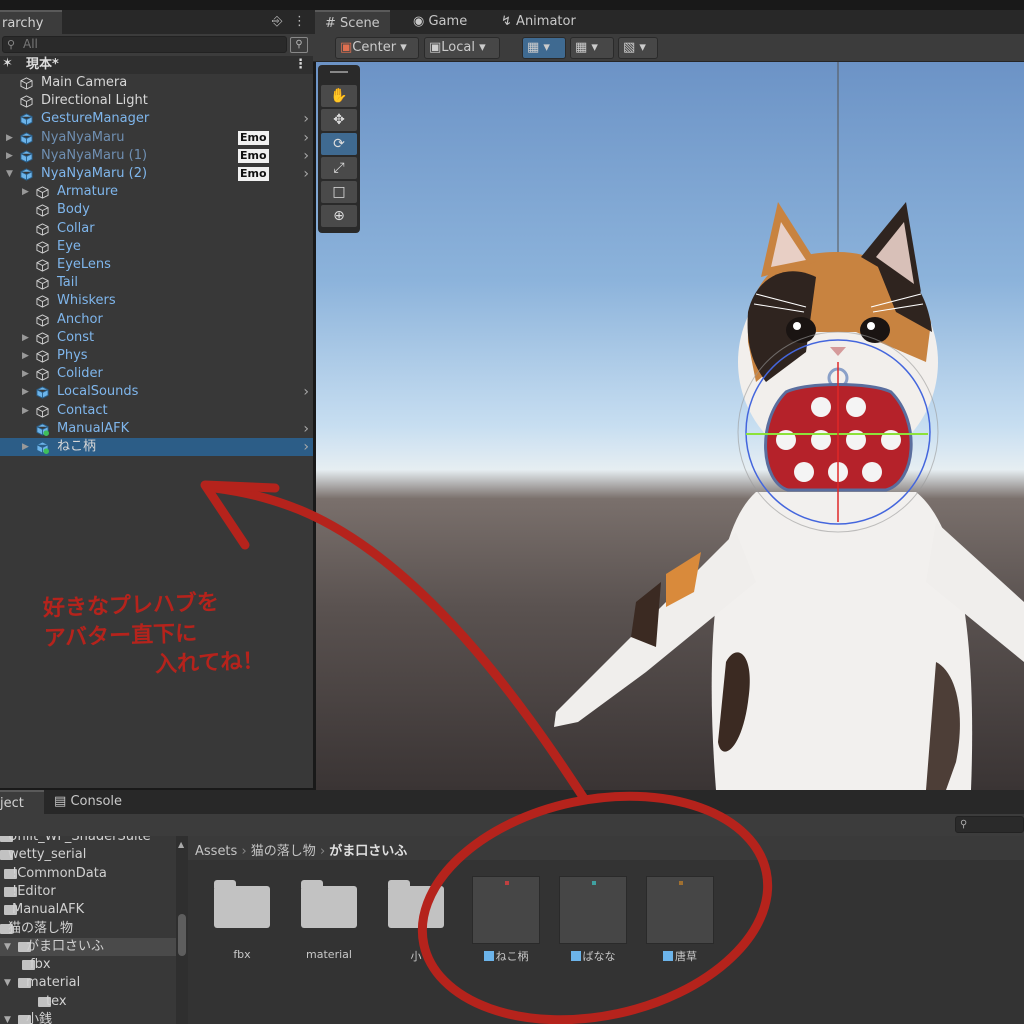 Image resolution: width=1024 pixels, height=1024 pixels. Describe the element at coordinates (283, 851) in the screenshot. I see `breadcrumb-item: 猫の落し物` at that location.